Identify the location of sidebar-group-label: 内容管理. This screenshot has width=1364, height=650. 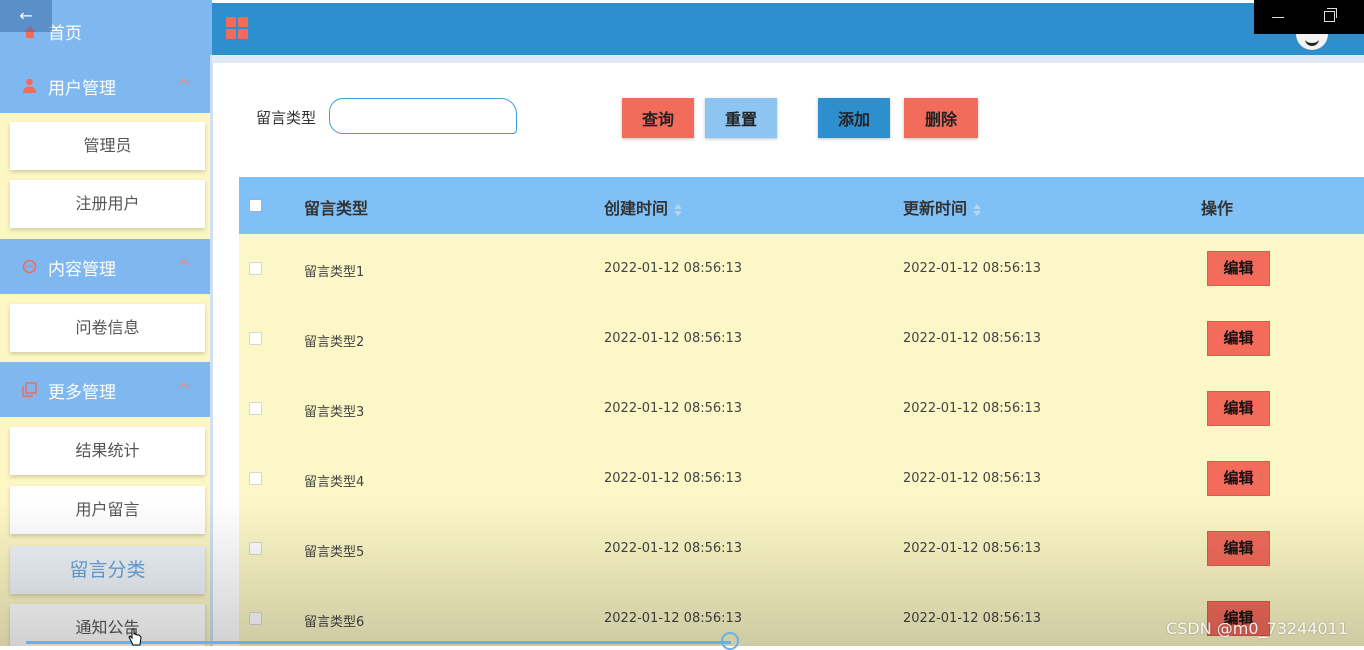
(82, 270).